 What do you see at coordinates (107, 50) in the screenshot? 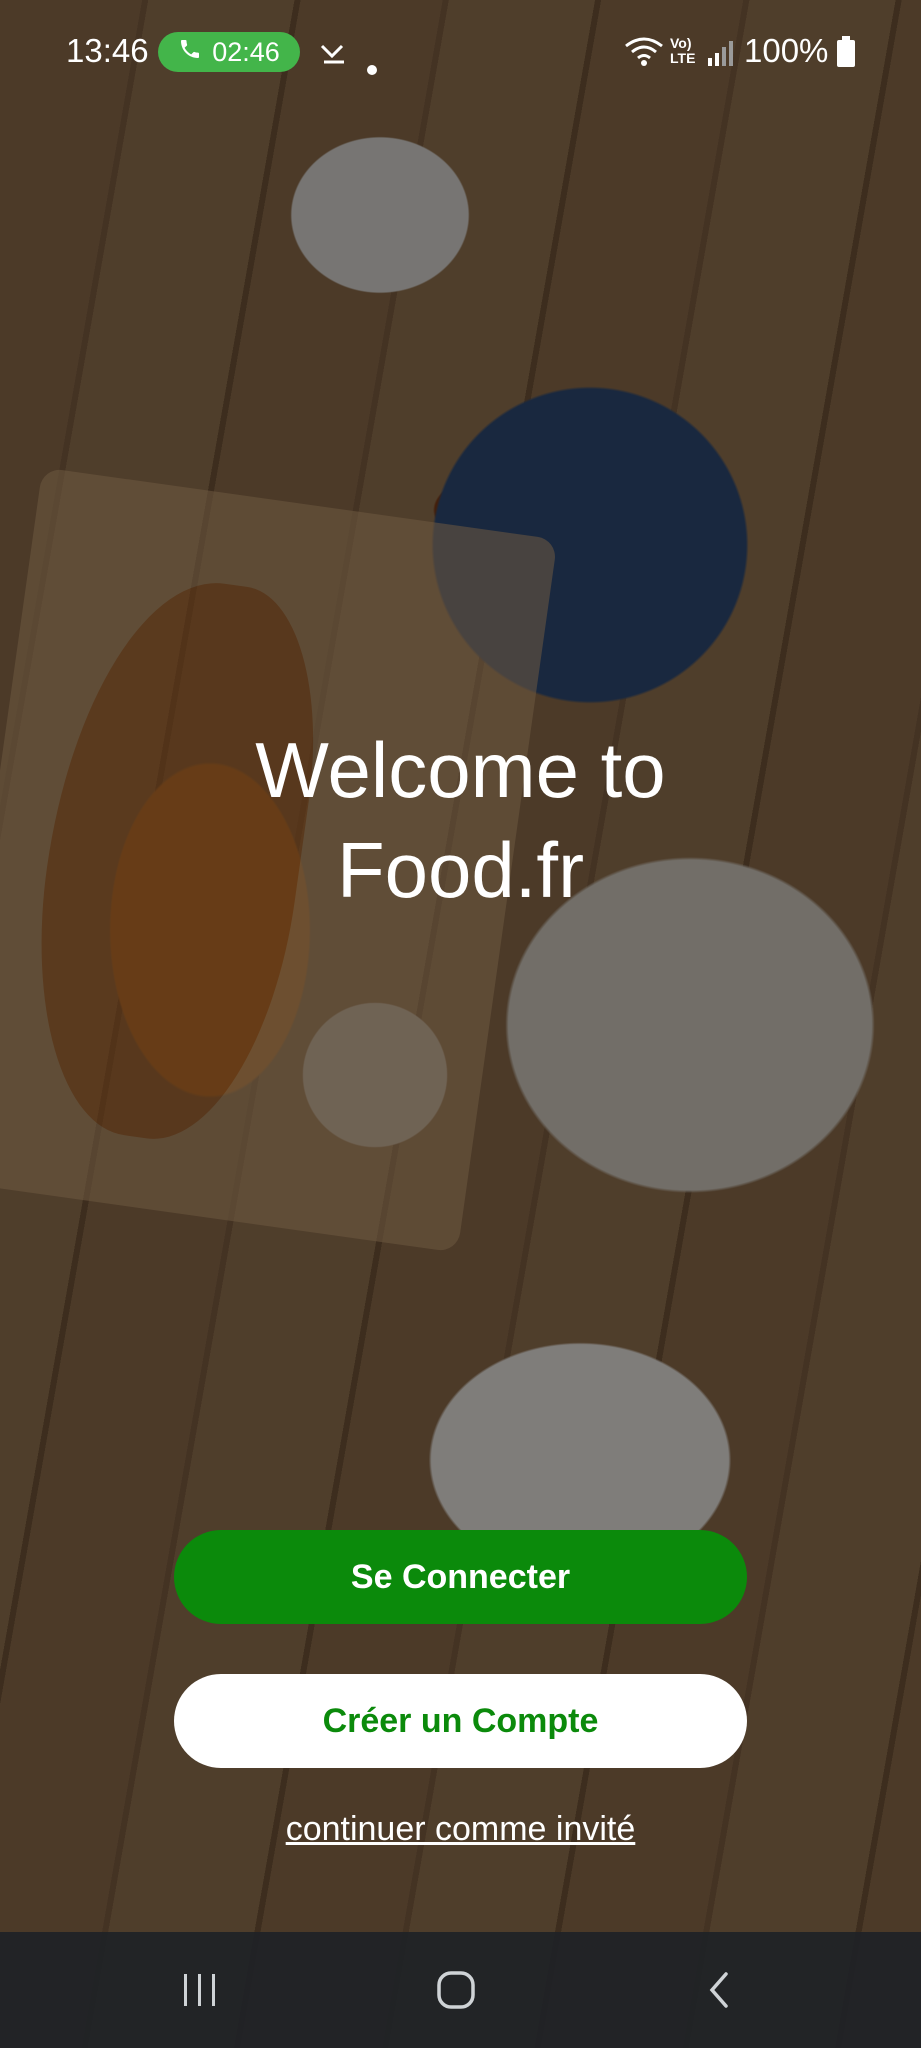
I see `status-time: 13:46` at bounding box center [107, 50].